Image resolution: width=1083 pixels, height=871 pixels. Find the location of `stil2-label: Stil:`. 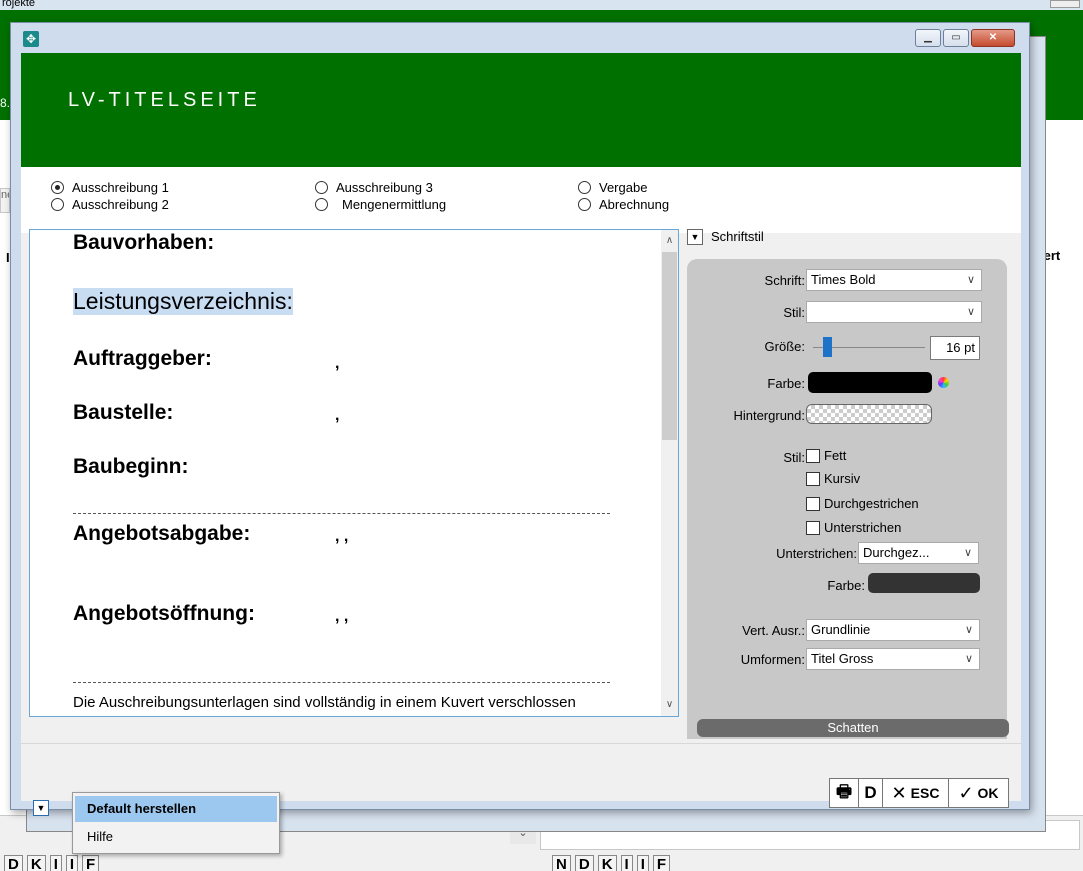

stil2-label: Stil: is located at coordinates (794, 457).